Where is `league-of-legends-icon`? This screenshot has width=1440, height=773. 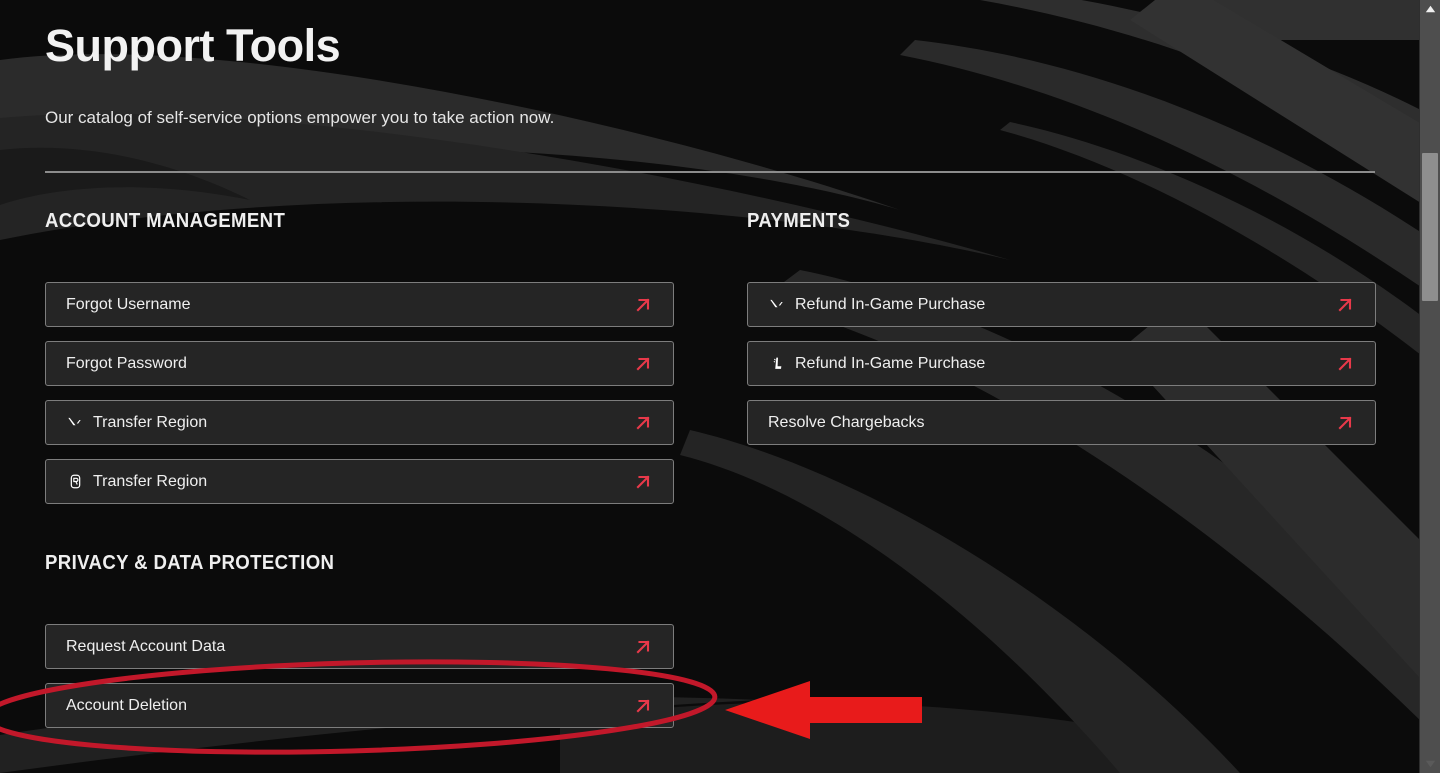
league-of-legends-icon is located at coordinates (777, 364).